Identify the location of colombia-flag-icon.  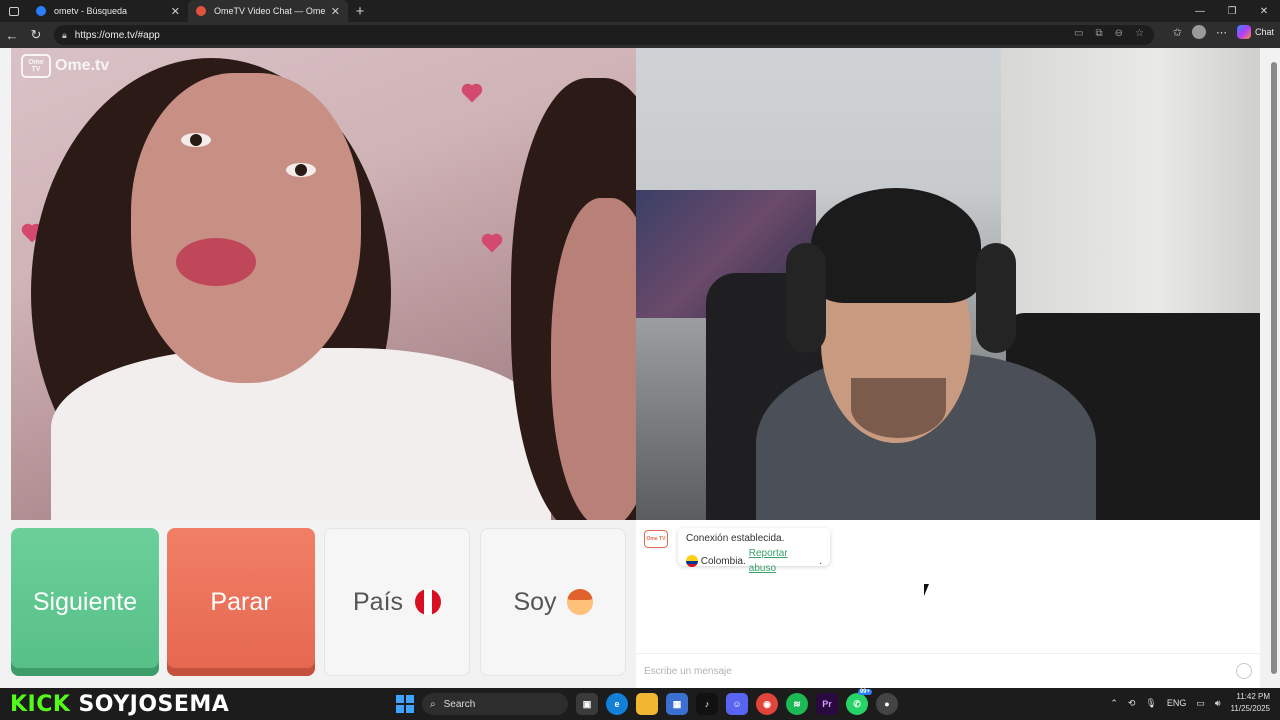
(692, 561).